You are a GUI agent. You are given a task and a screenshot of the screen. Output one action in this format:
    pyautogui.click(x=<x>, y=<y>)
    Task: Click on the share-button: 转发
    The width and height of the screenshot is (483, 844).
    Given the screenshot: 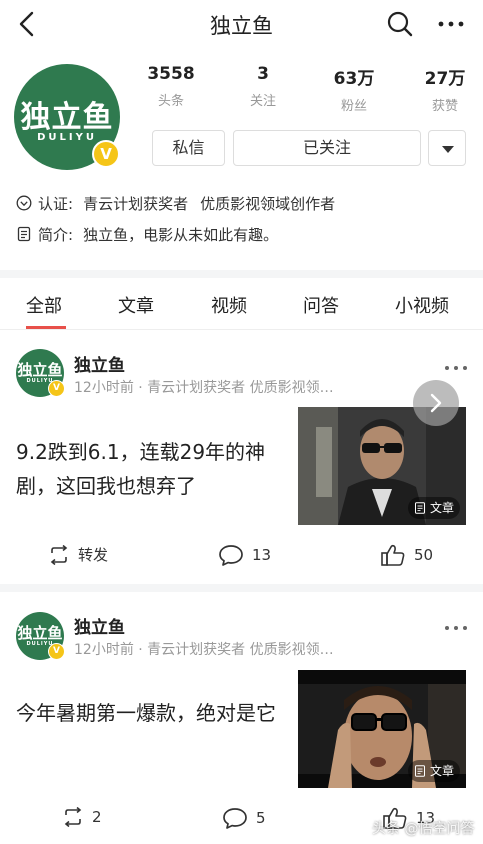 What is the action you would take?
    pyautogui.click(x=78, y=554)
    